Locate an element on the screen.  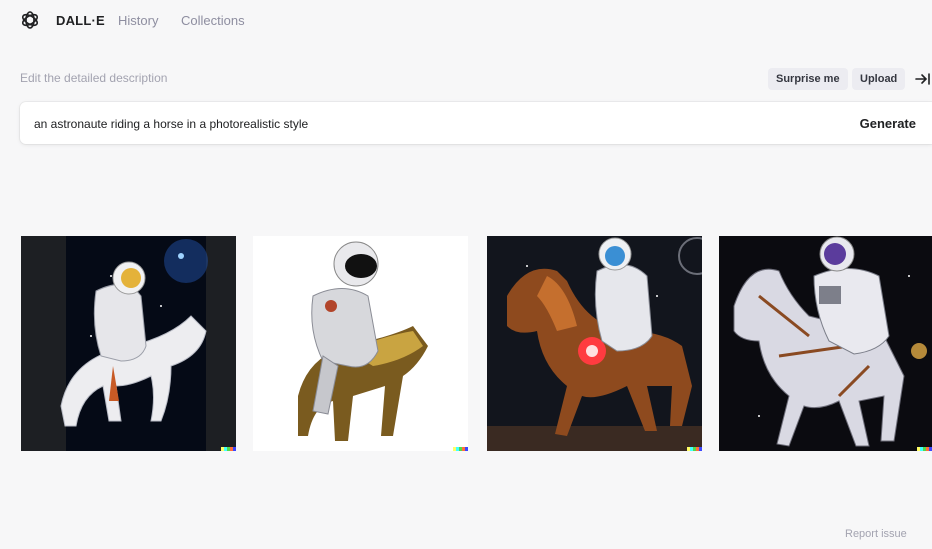
openai-logo-icon is located at coordinates (30, 20).